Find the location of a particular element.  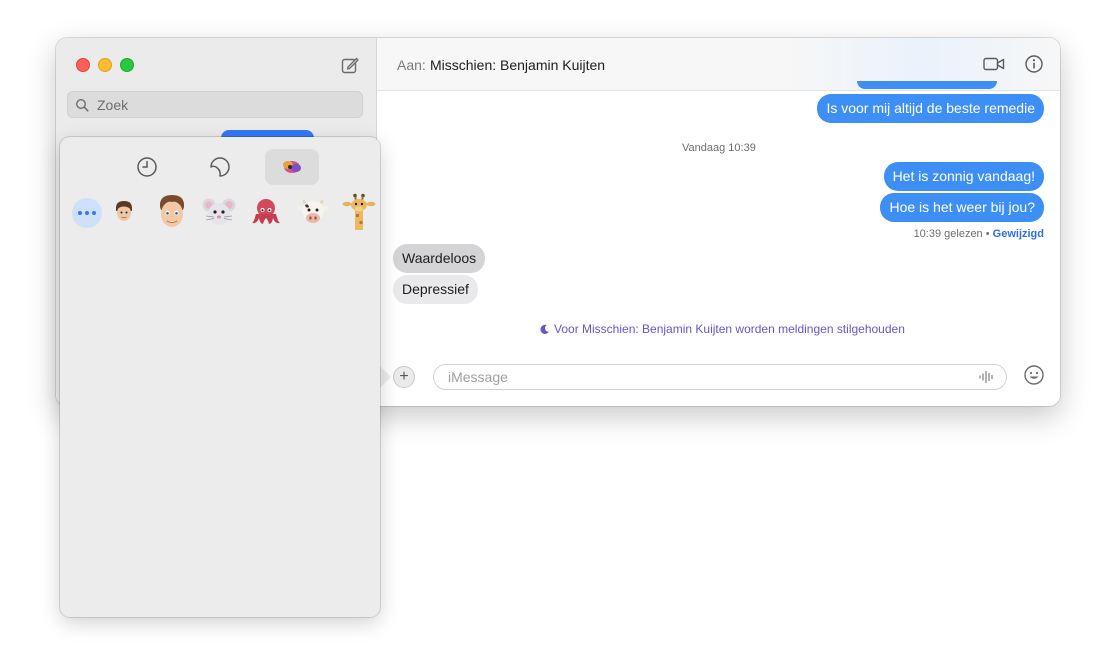

tab-memoji is located at coordinates (292, 167).